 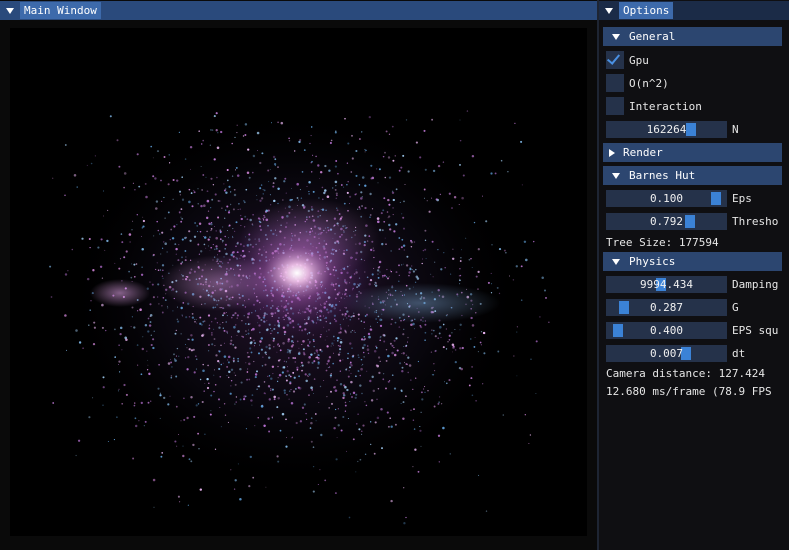 What do you see at coordinates (612, 152) in the screenshot?
I see `collapsed-arrow-icon` at bounding box center [612, 152].